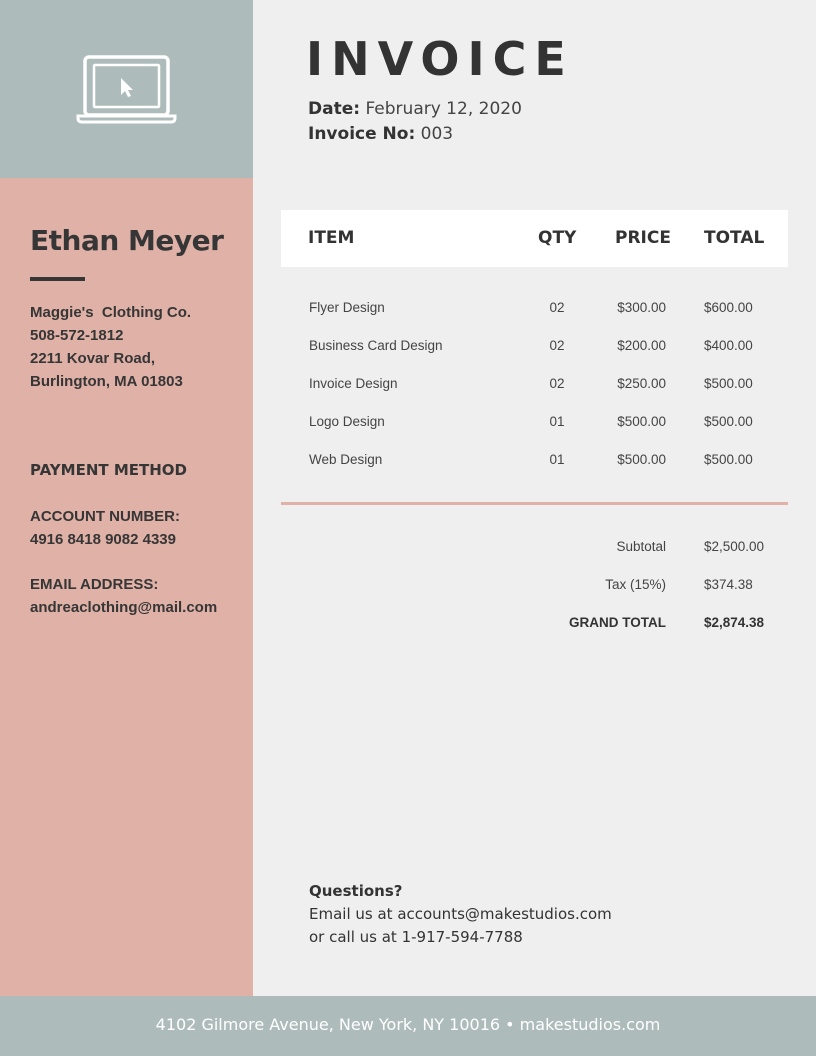  Describe the element at coordinates (353, 383) in the screenshot. I see `row-item: Invoice Design` at that location.